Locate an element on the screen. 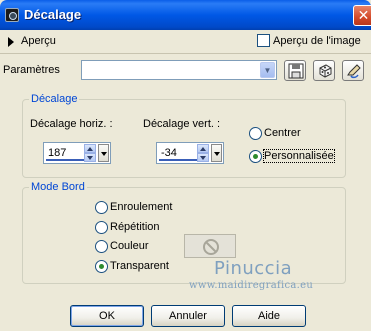  repeat-radio-label: Répétition is located at coordinates (135, 227).